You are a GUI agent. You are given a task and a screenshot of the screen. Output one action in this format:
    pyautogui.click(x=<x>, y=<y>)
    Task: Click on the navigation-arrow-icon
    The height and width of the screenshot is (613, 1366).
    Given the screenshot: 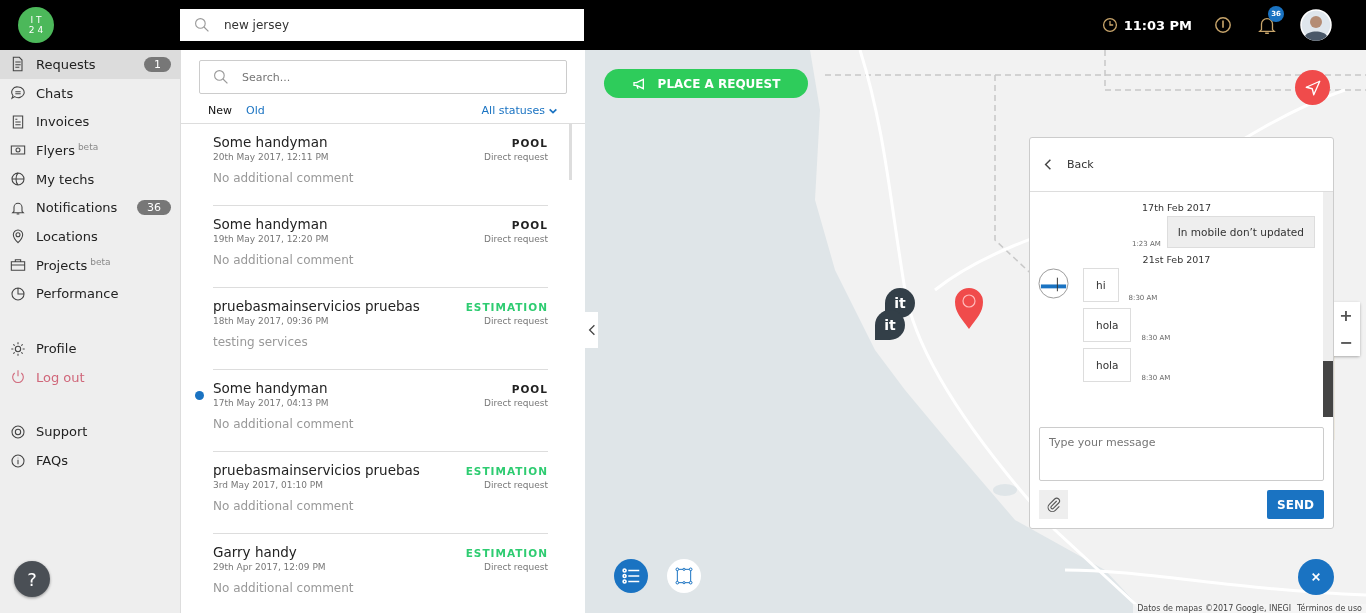 What is the action you would take?
    pyautogui.click(x=1312, y=87)
    